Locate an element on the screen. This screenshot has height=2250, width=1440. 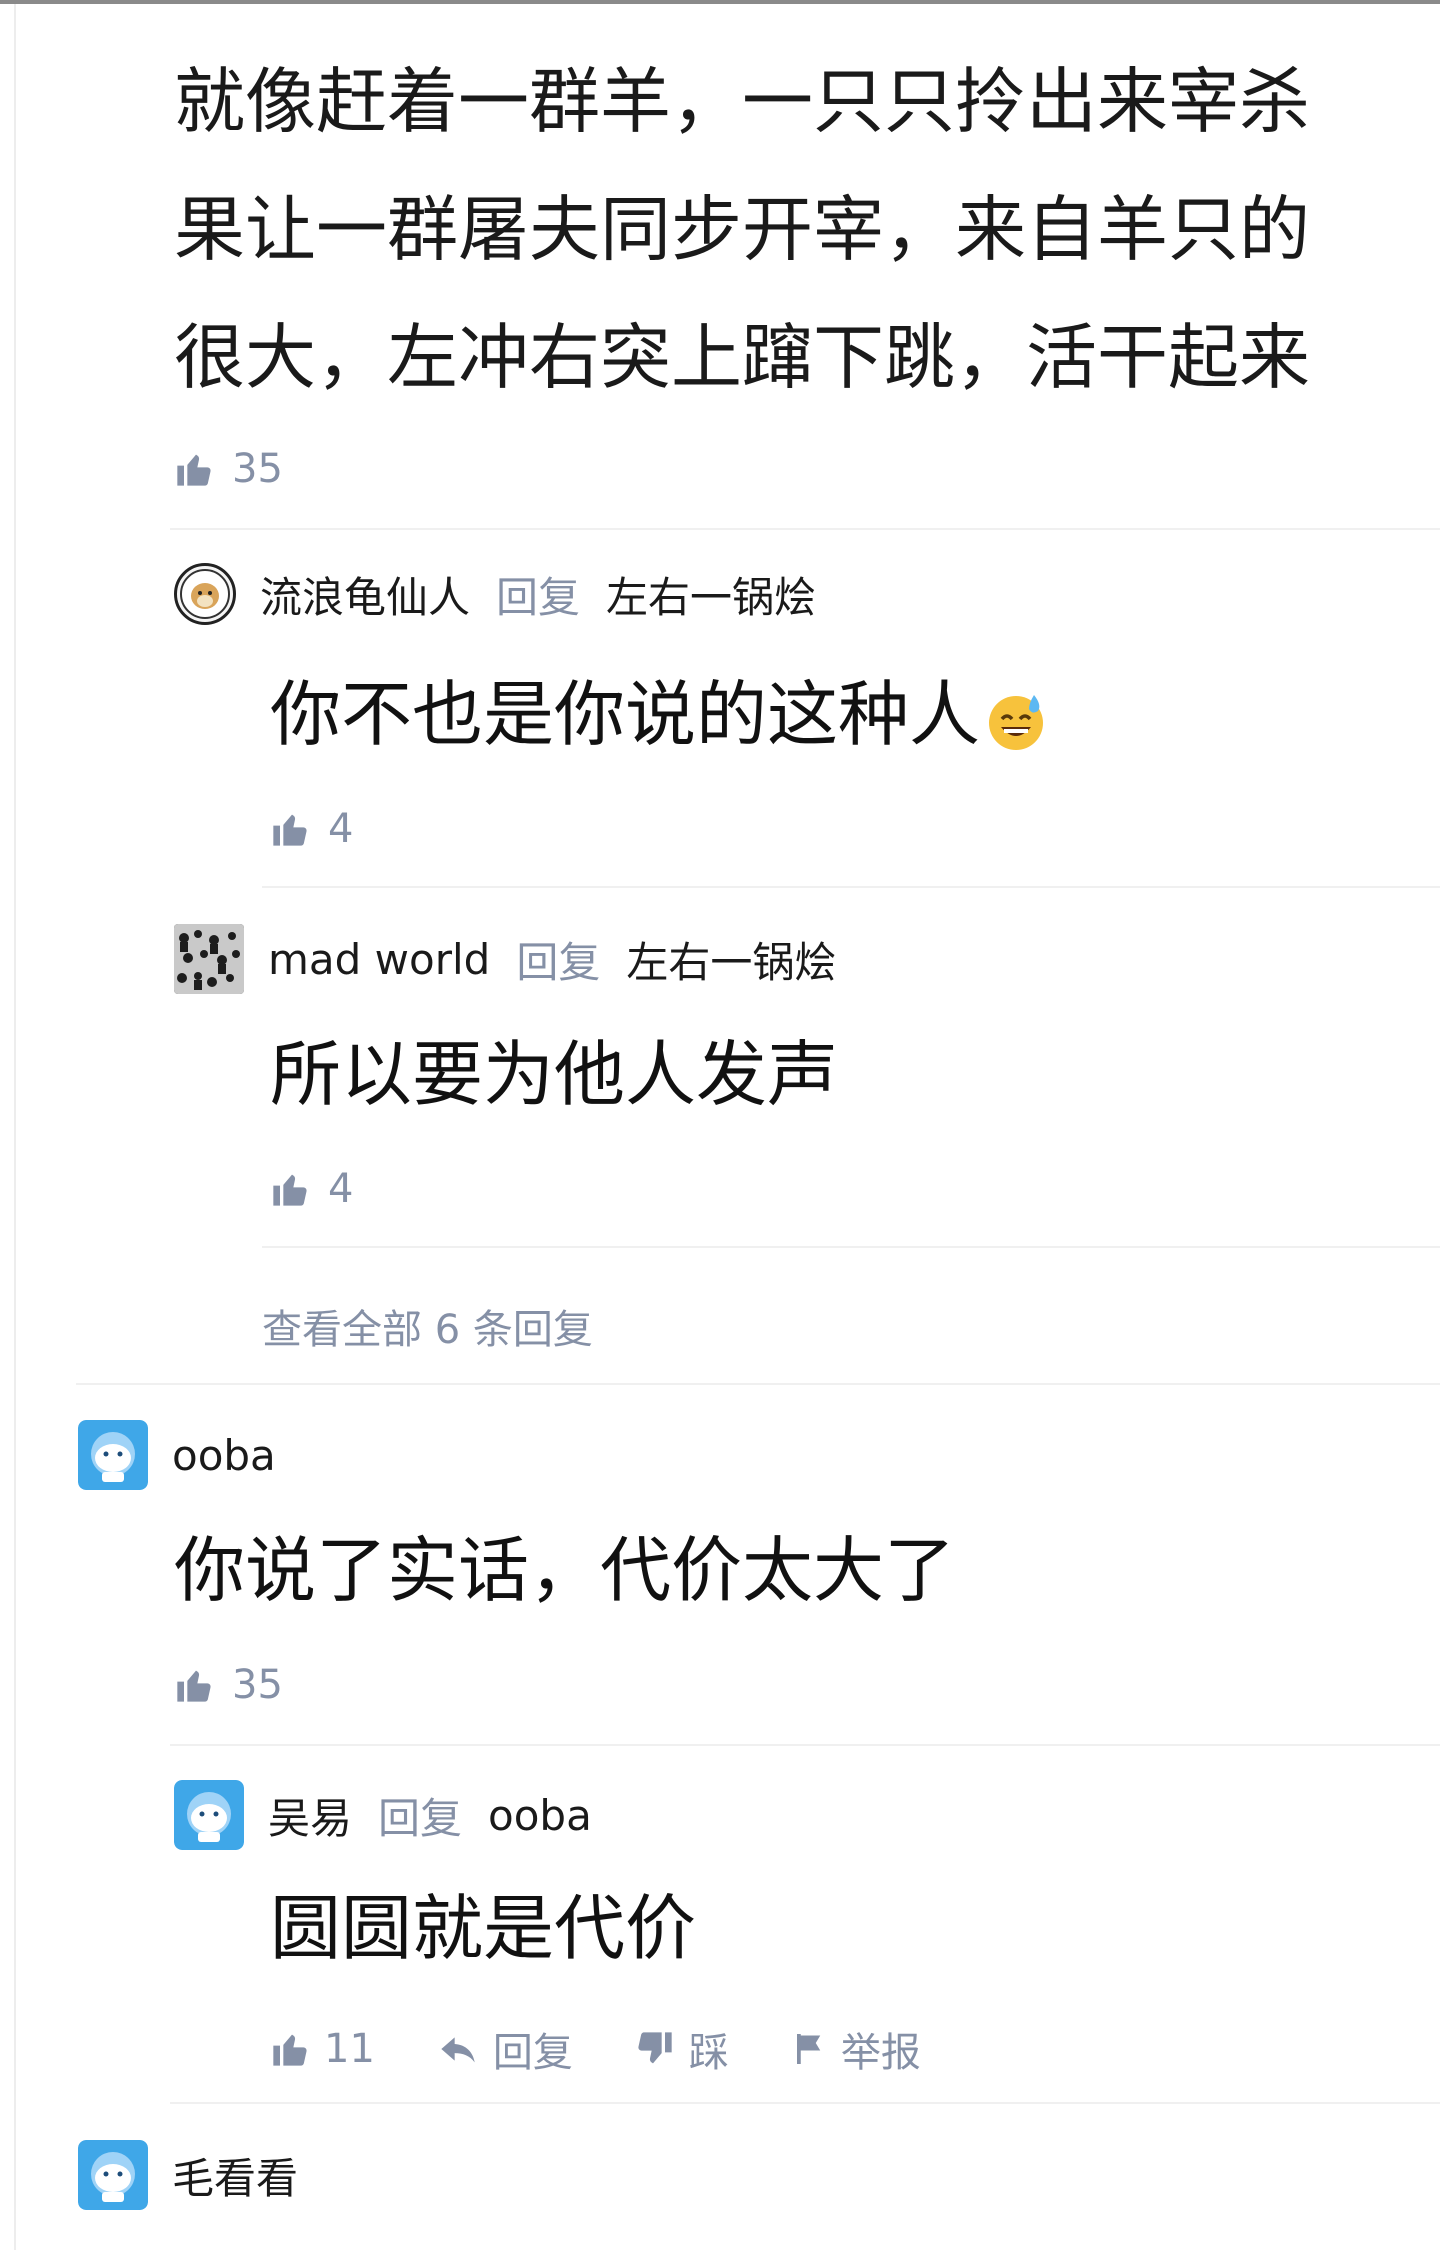
reply-header: mad world 回复 左右一锅烩 is located at coordinates (505, 959).